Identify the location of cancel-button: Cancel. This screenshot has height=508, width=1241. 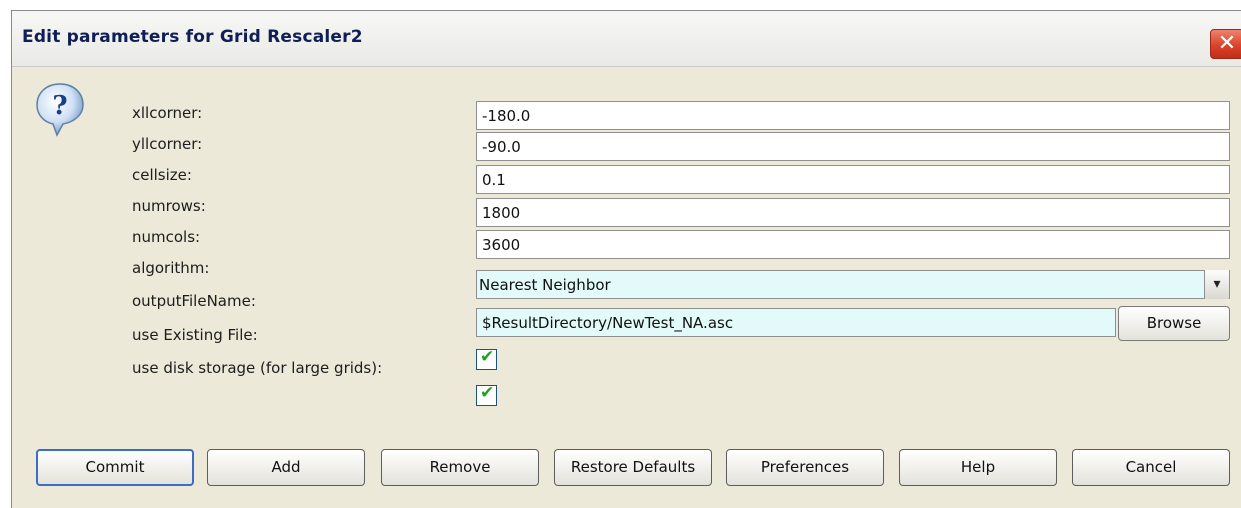
(1151, 467).